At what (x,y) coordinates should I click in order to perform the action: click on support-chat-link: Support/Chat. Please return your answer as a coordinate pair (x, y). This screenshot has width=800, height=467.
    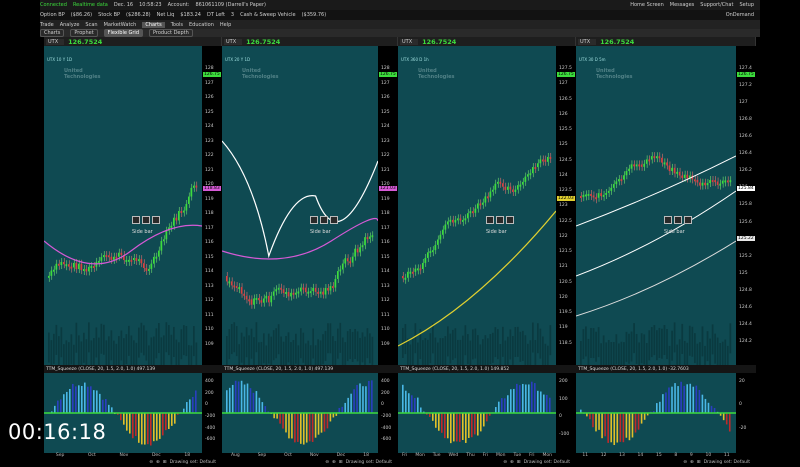
    Looking at the image, I should click on (716, 5).